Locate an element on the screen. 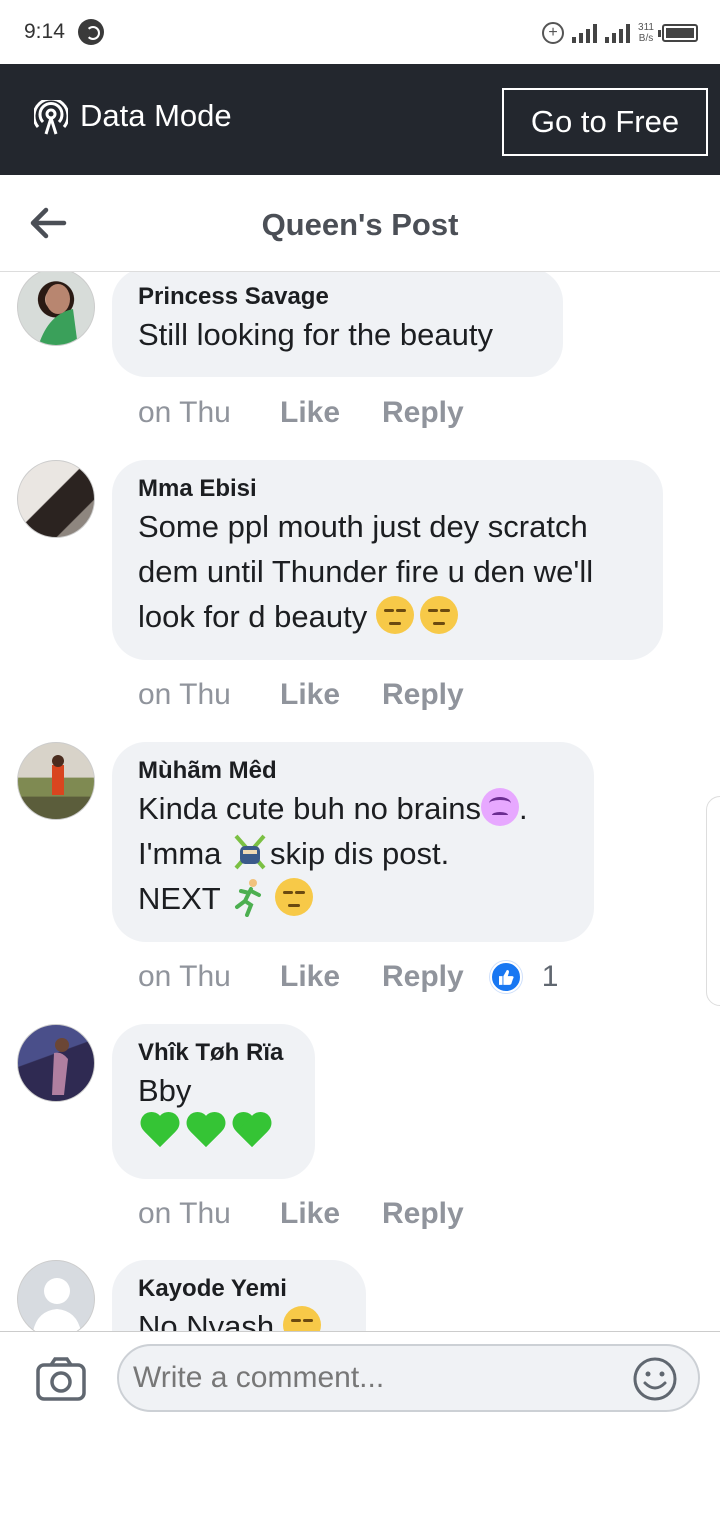 Image resolution: width=720 pixels, height=1520 pixels. comment-bubble: Kayode Yemi No Nyash is located at coordinates (239, 1296).